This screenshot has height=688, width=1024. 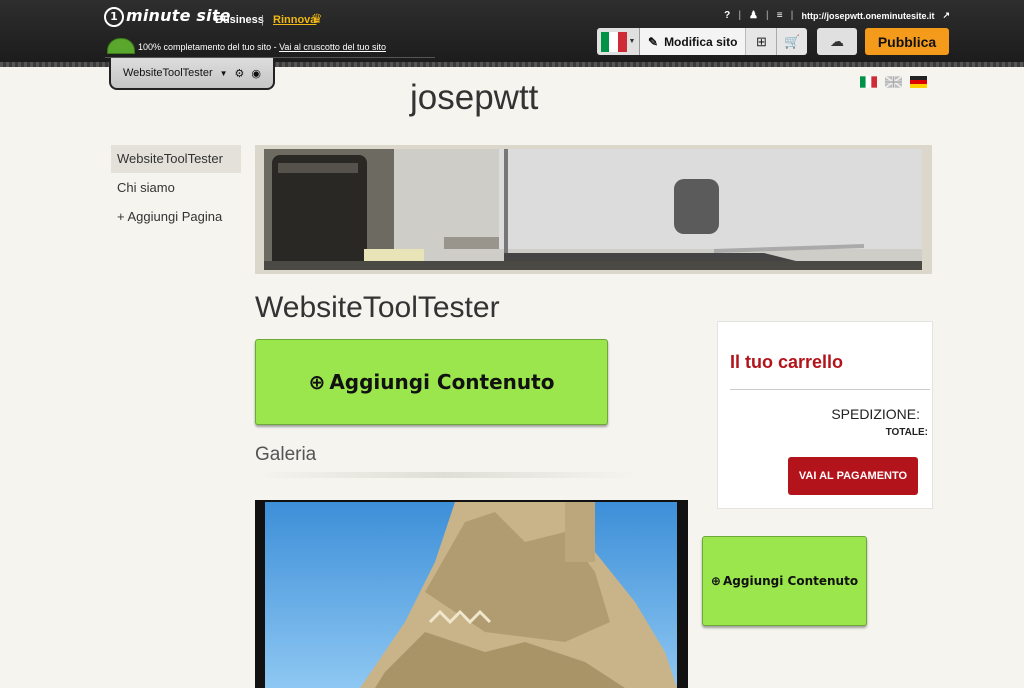 I want to click on gear-icon: ⚙, so click(x=240, y=73).